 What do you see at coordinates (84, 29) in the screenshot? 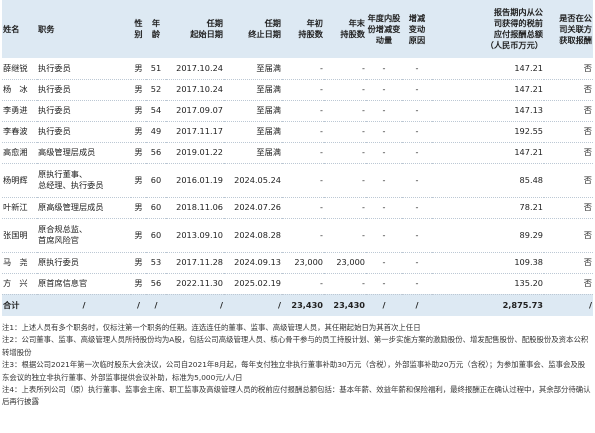
I see `header-position: 职务` at bounding box center [84, 29].